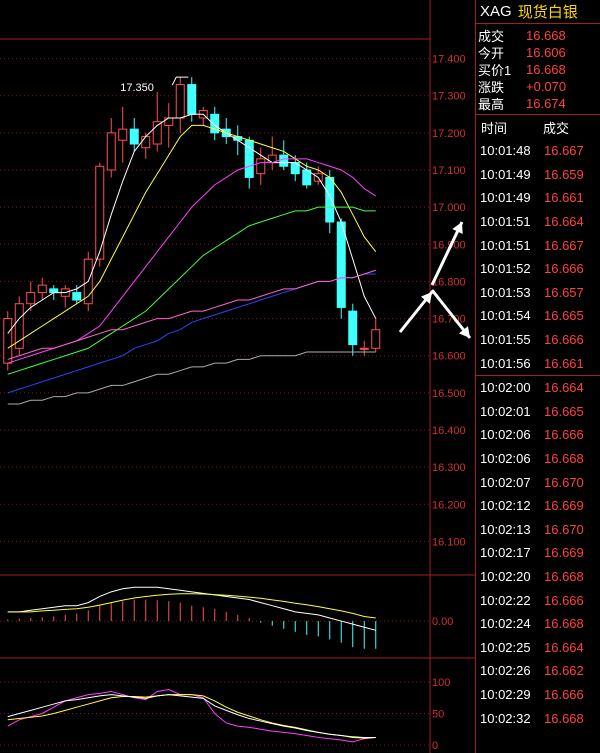 Image resolution: width=600 pixels, height=753 pixels. Describe the element at coordinates (505, 553) in the screenshot. I see `tick-time: 10:02:17` at that location.